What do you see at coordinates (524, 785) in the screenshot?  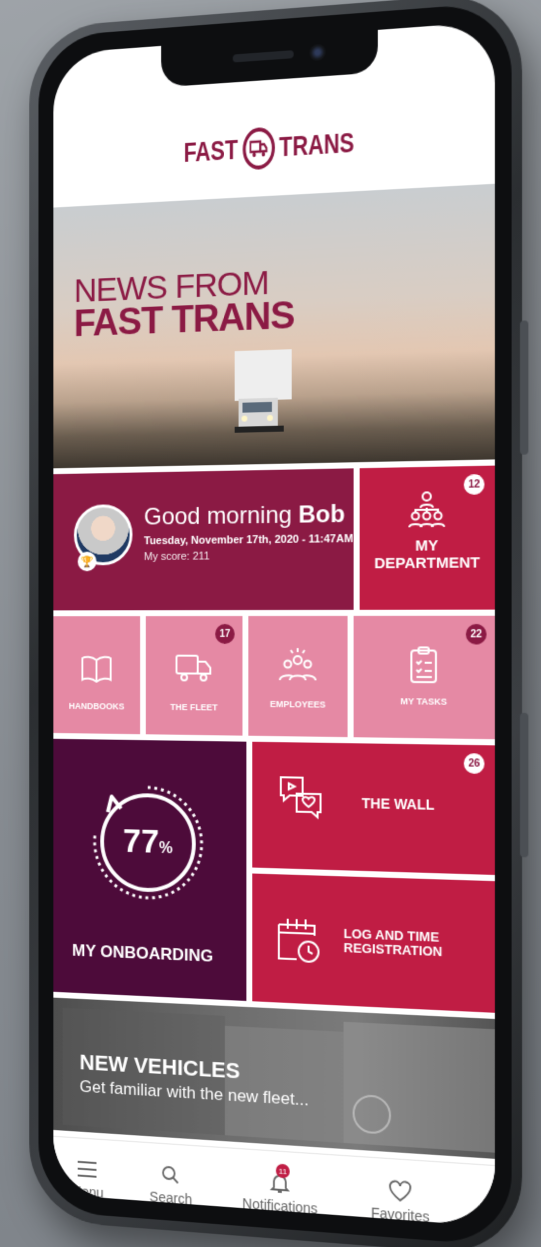 I see `power-button` at bounding box center [524, 785].